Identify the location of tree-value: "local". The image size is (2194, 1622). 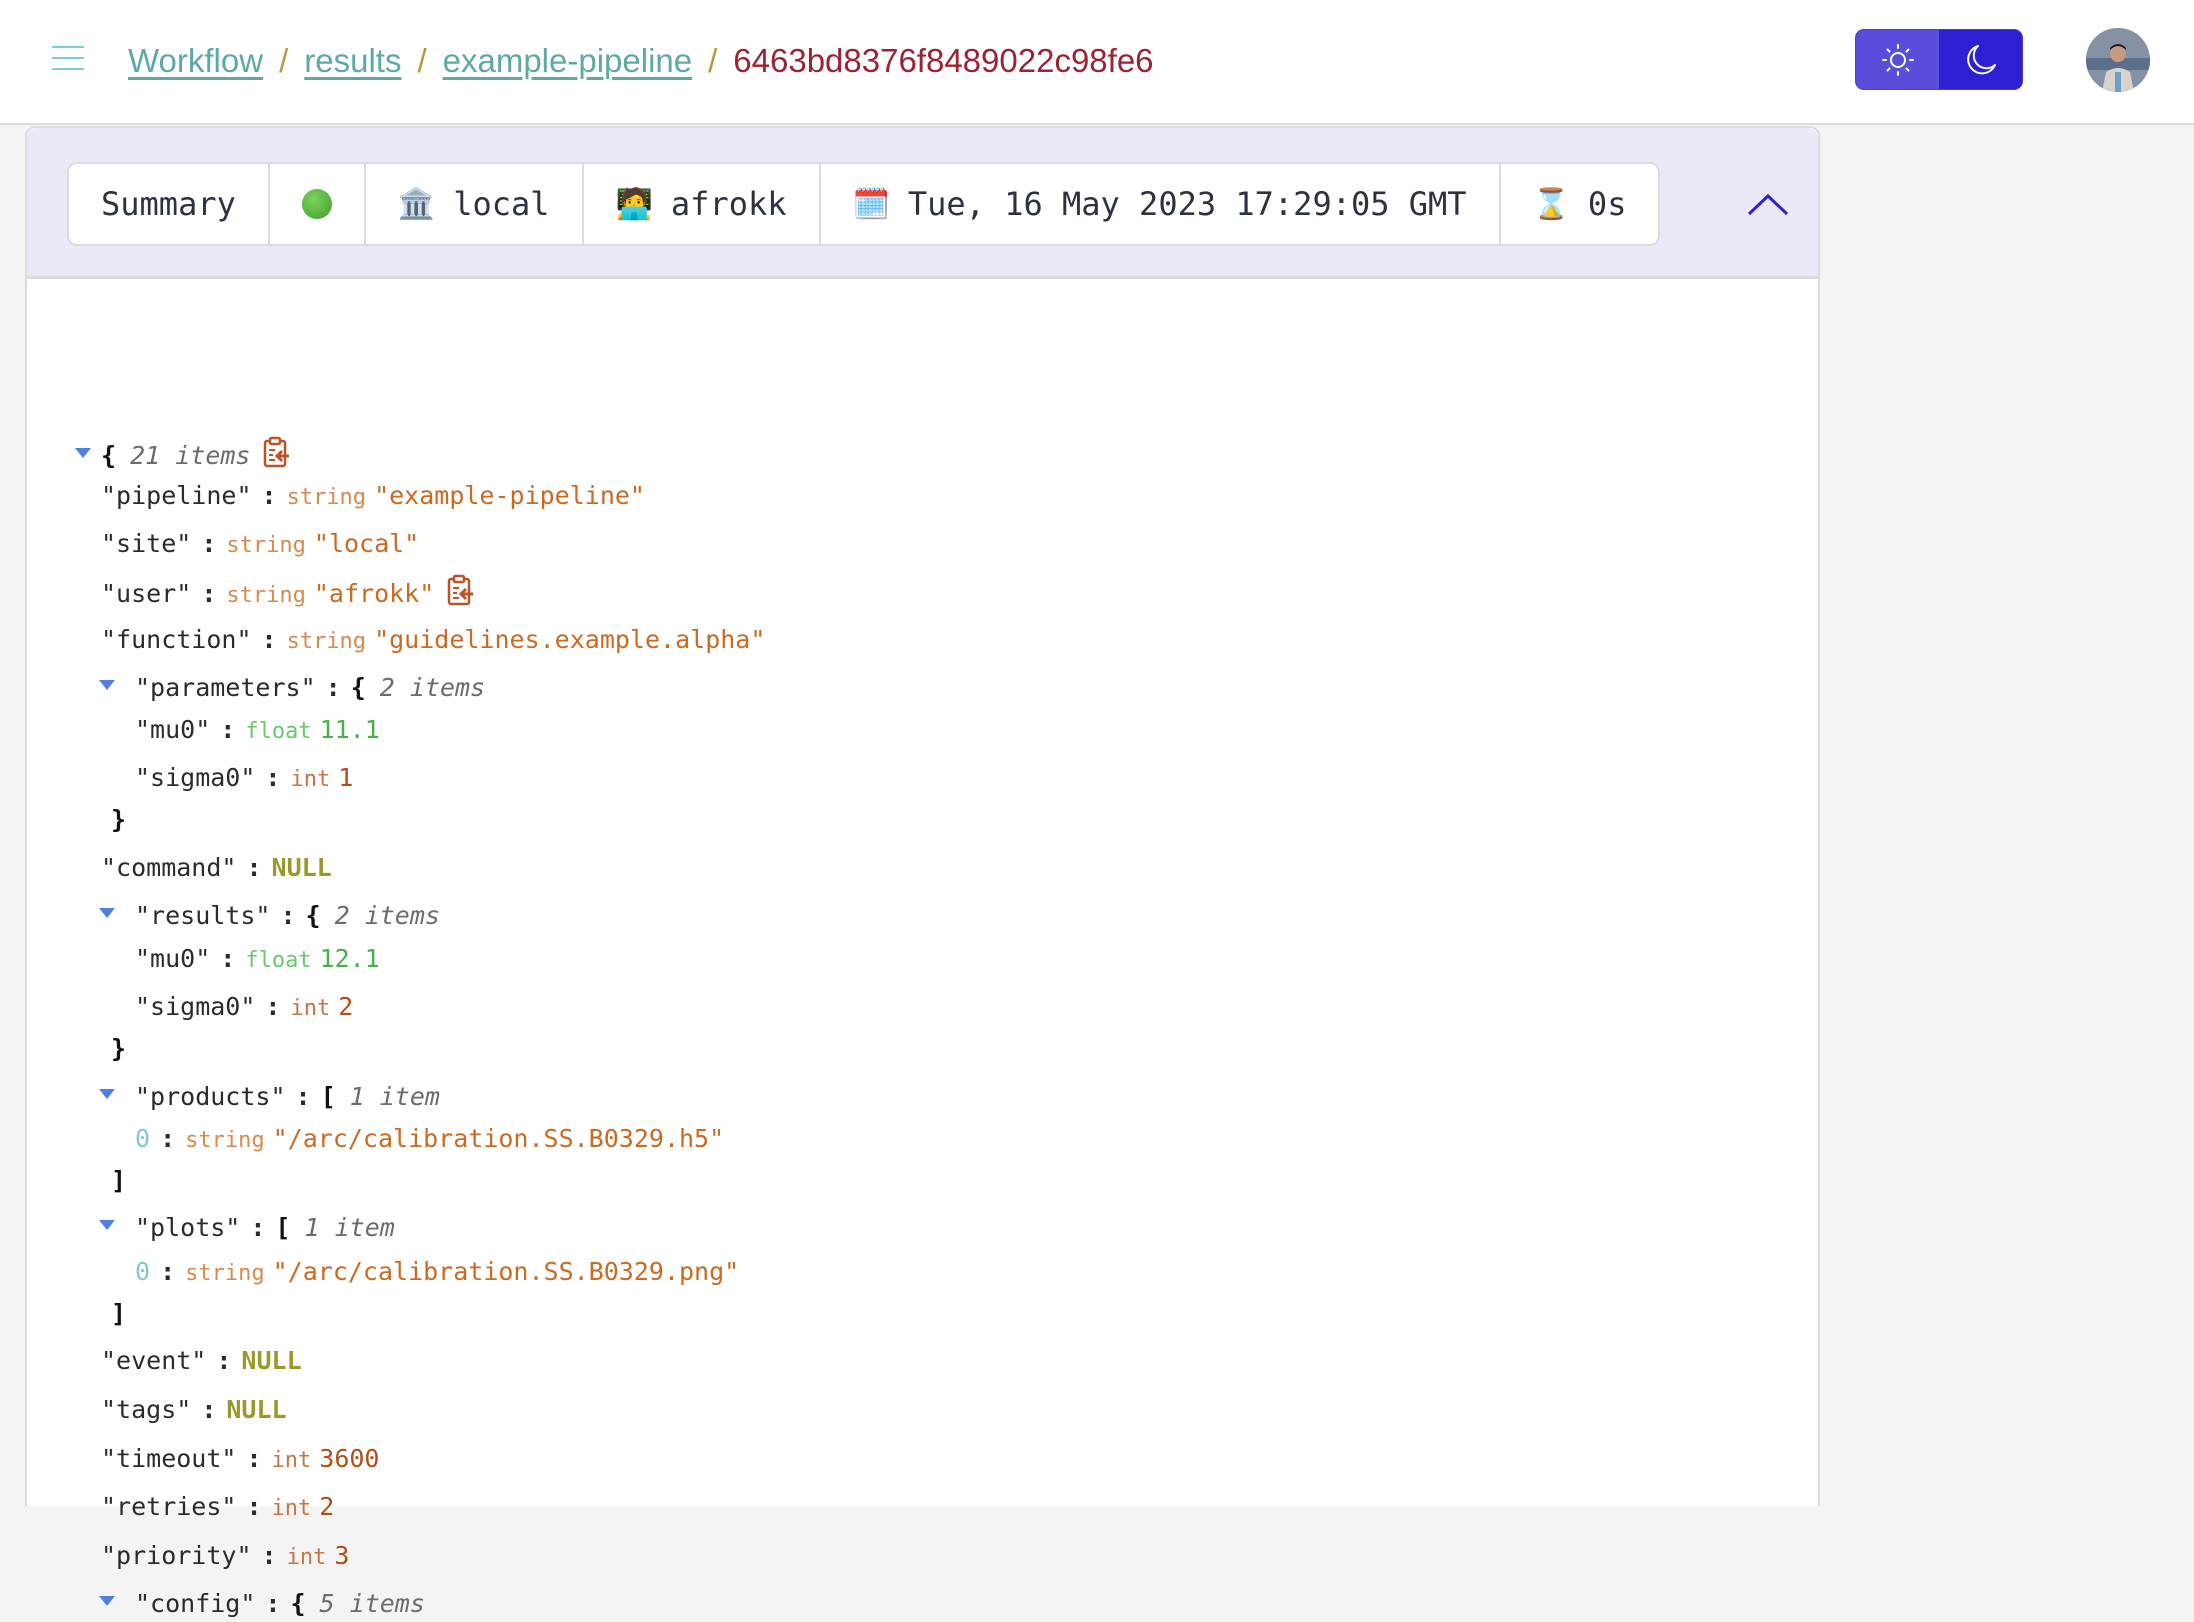
(366, 543).